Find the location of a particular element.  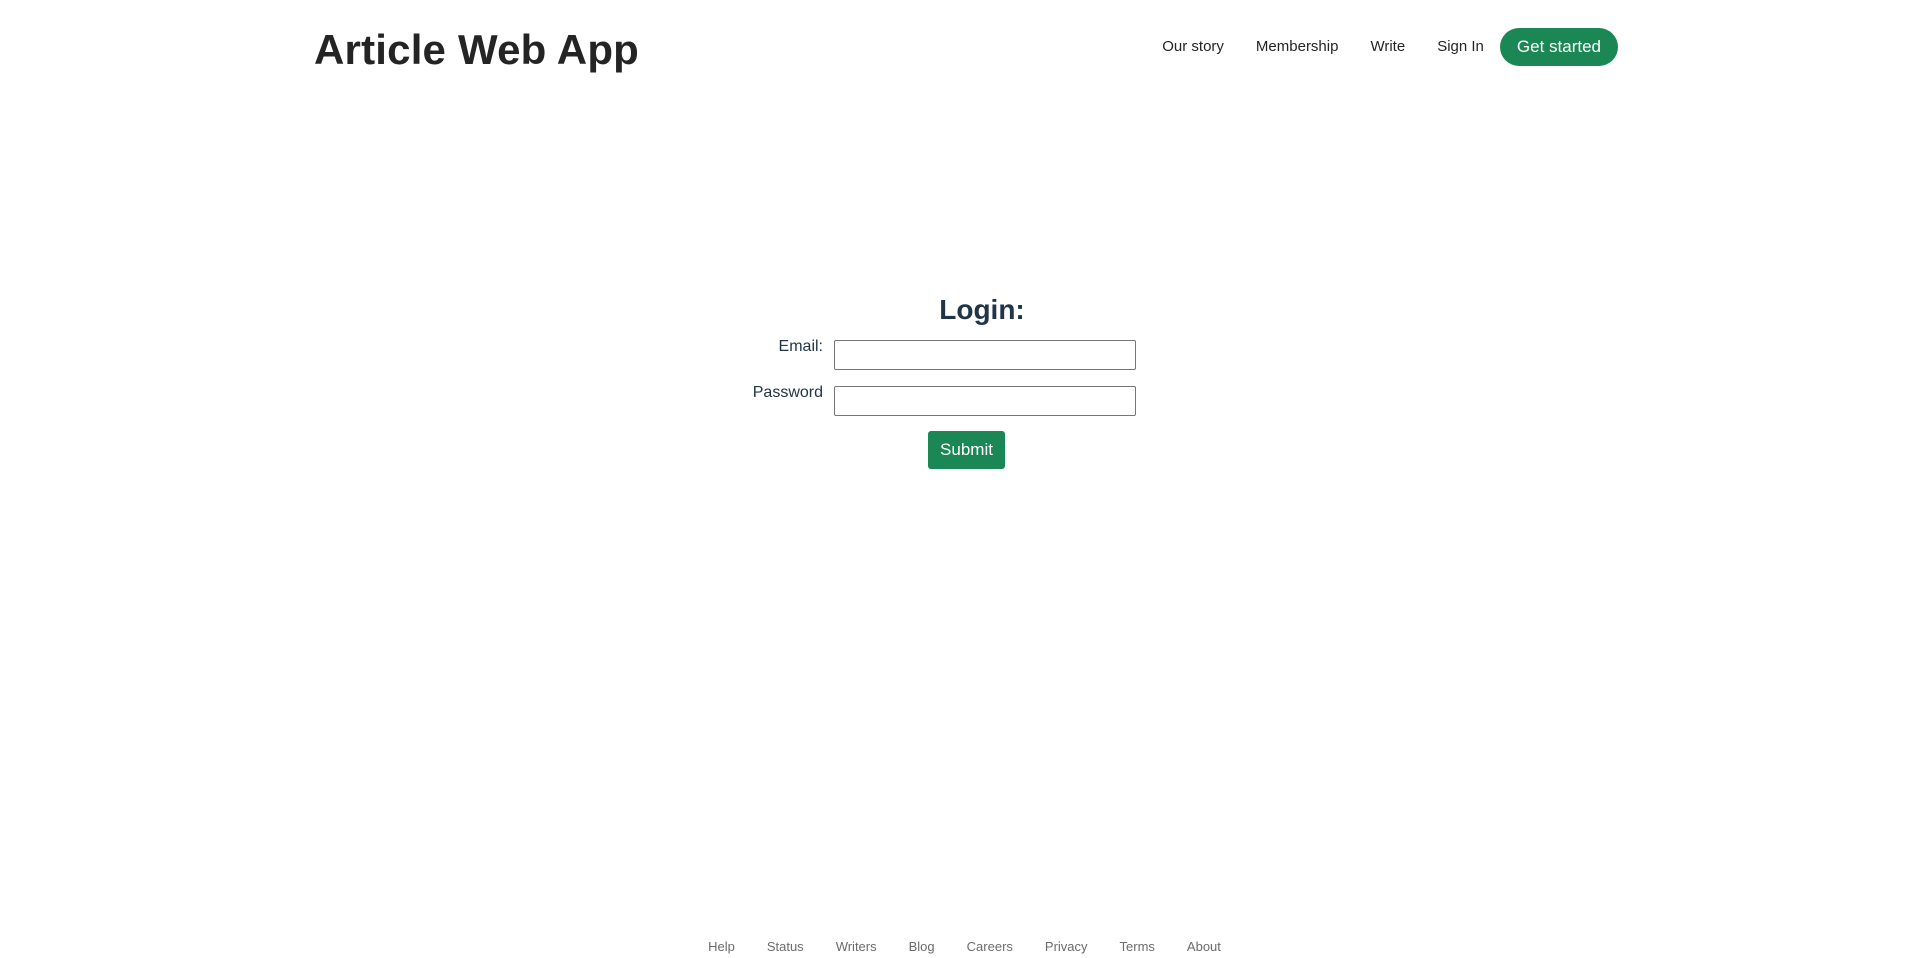

email-field is located at coordinates (985, 355).